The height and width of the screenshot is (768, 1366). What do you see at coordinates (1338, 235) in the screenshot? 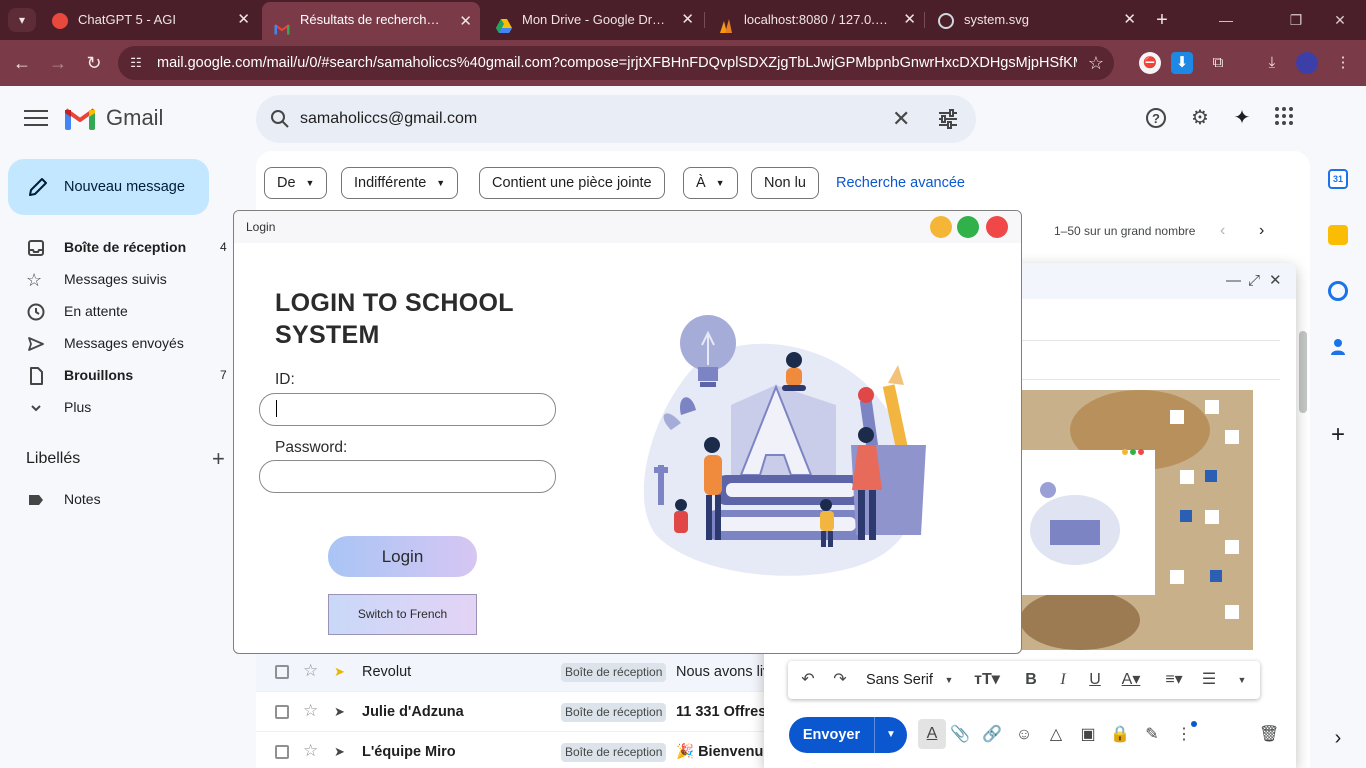
I see `keep-icon` at bounding box center [1338, 235].